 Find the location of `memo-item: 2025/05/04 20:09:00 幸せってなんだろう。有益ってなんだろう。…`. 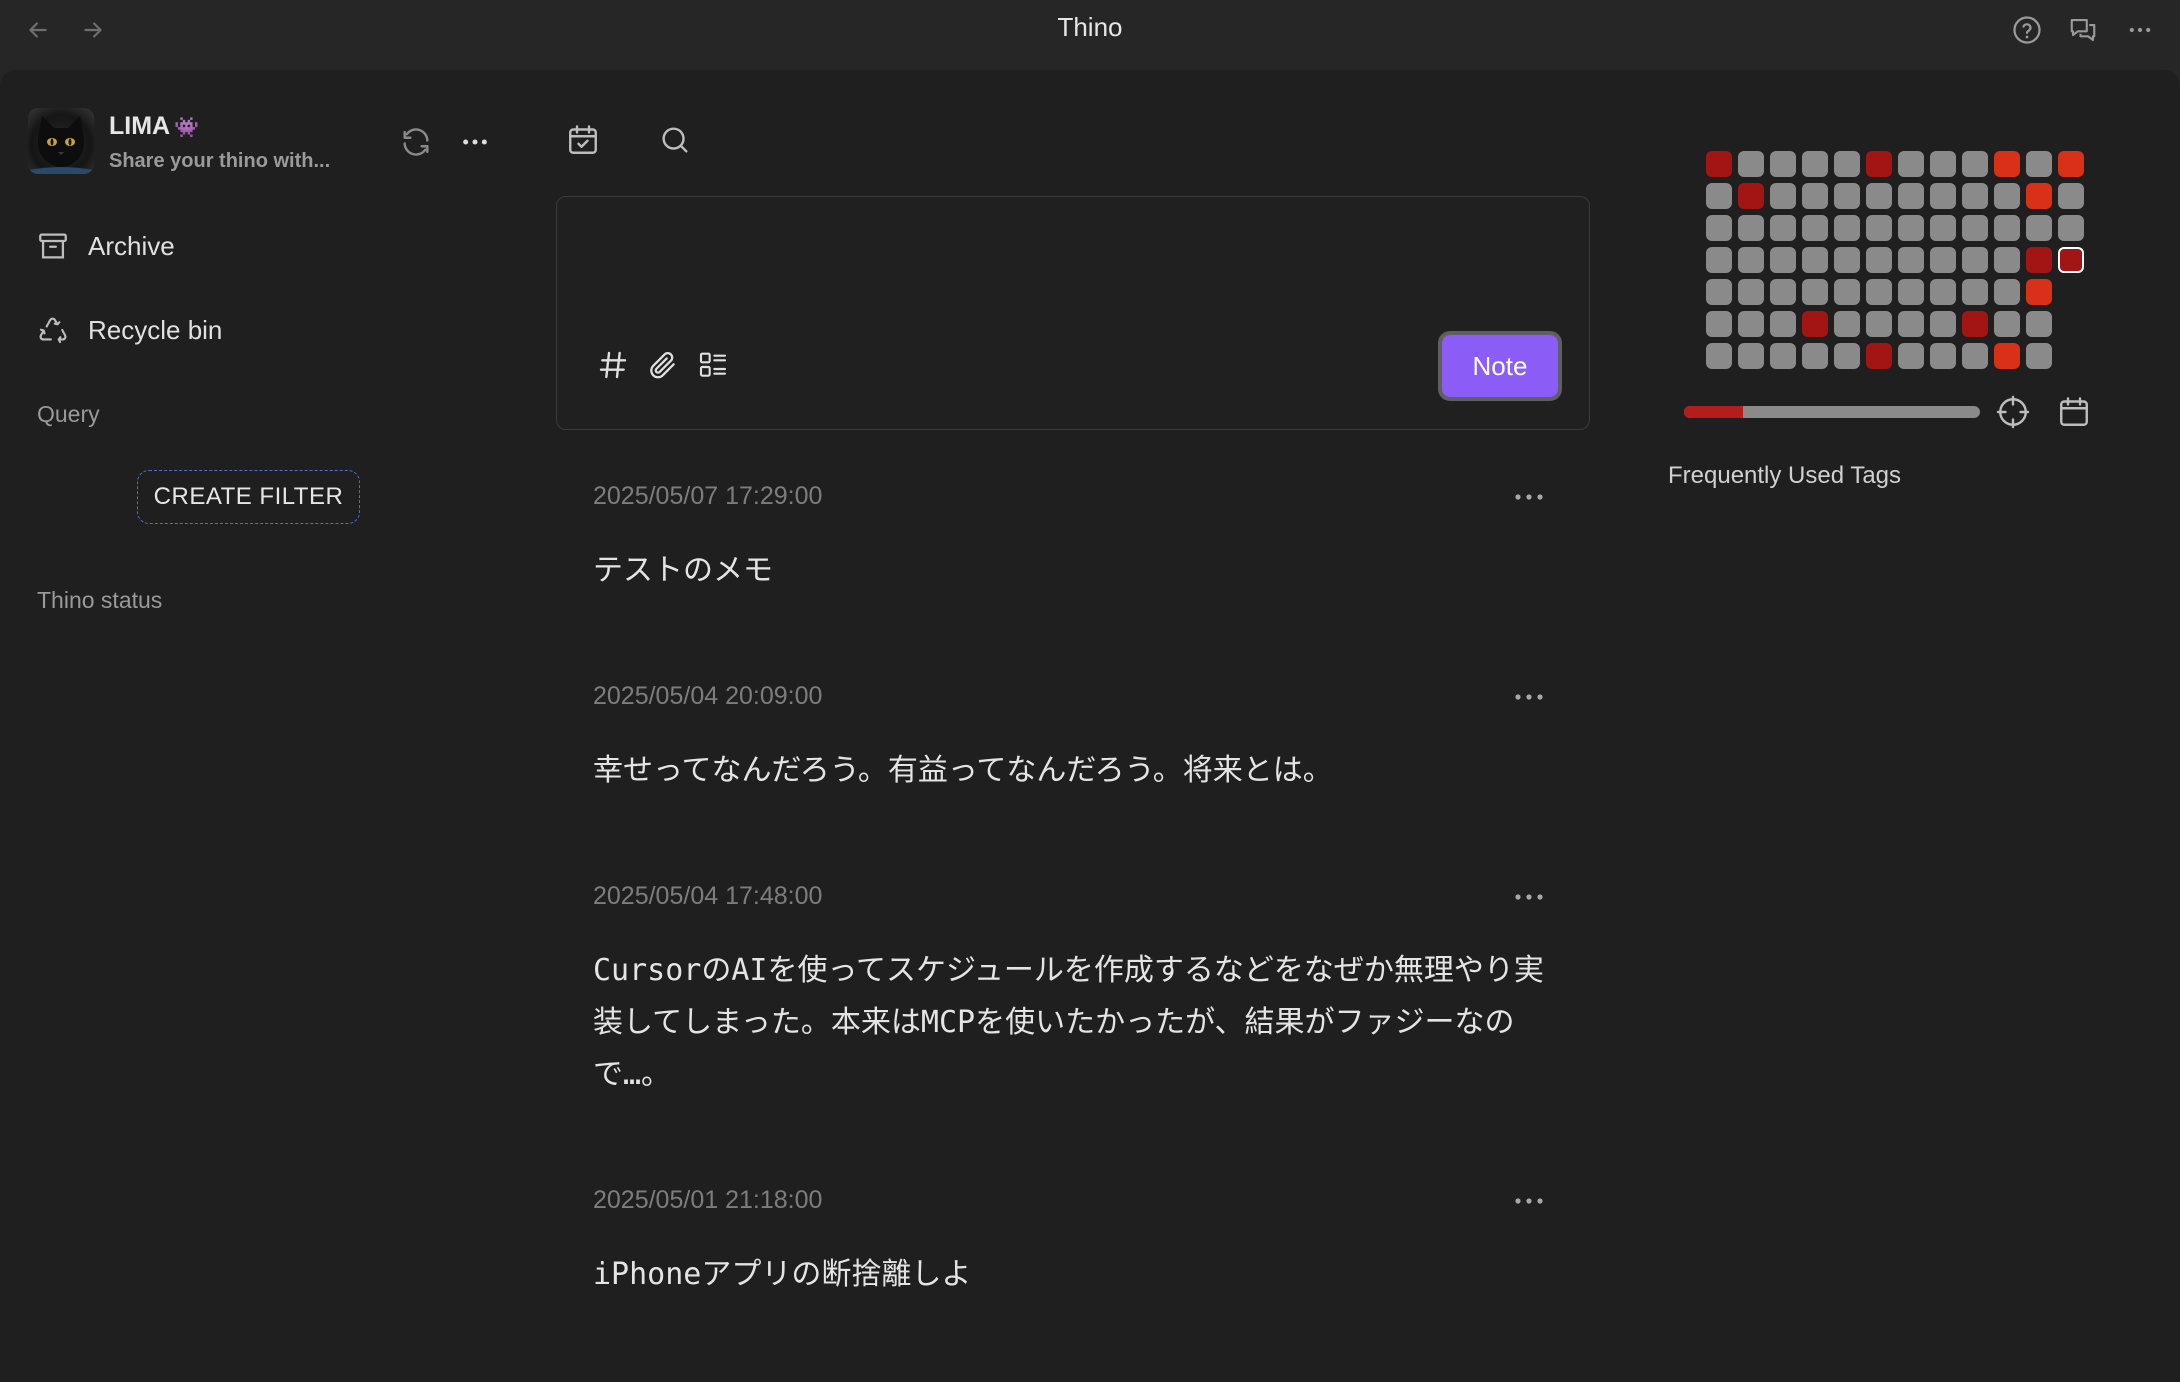

memo-item: 2025/05/04 20:09:00 幸せってなんだろう。有益ってなんだろう。… is located at coordinates (1078, 739).